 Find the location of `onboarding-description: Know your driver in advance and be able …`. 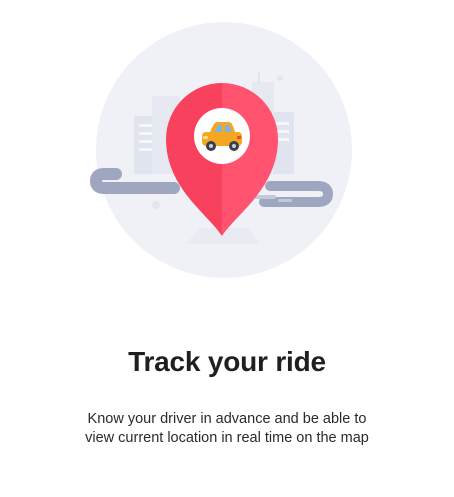

onboarding-description: Know your driver in advance and be able … is located at coordinates (227, 428).